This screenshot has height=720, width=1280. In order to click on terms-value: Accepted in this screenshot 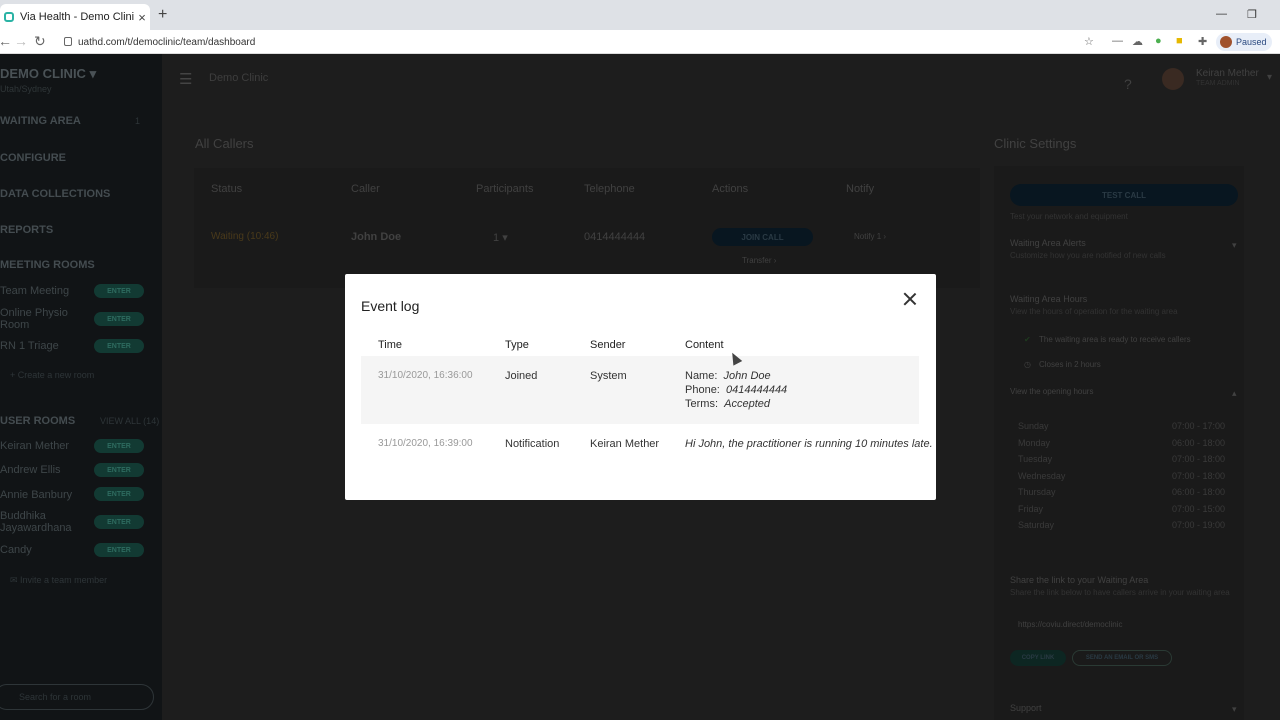, I will do `click(747, 404)`.